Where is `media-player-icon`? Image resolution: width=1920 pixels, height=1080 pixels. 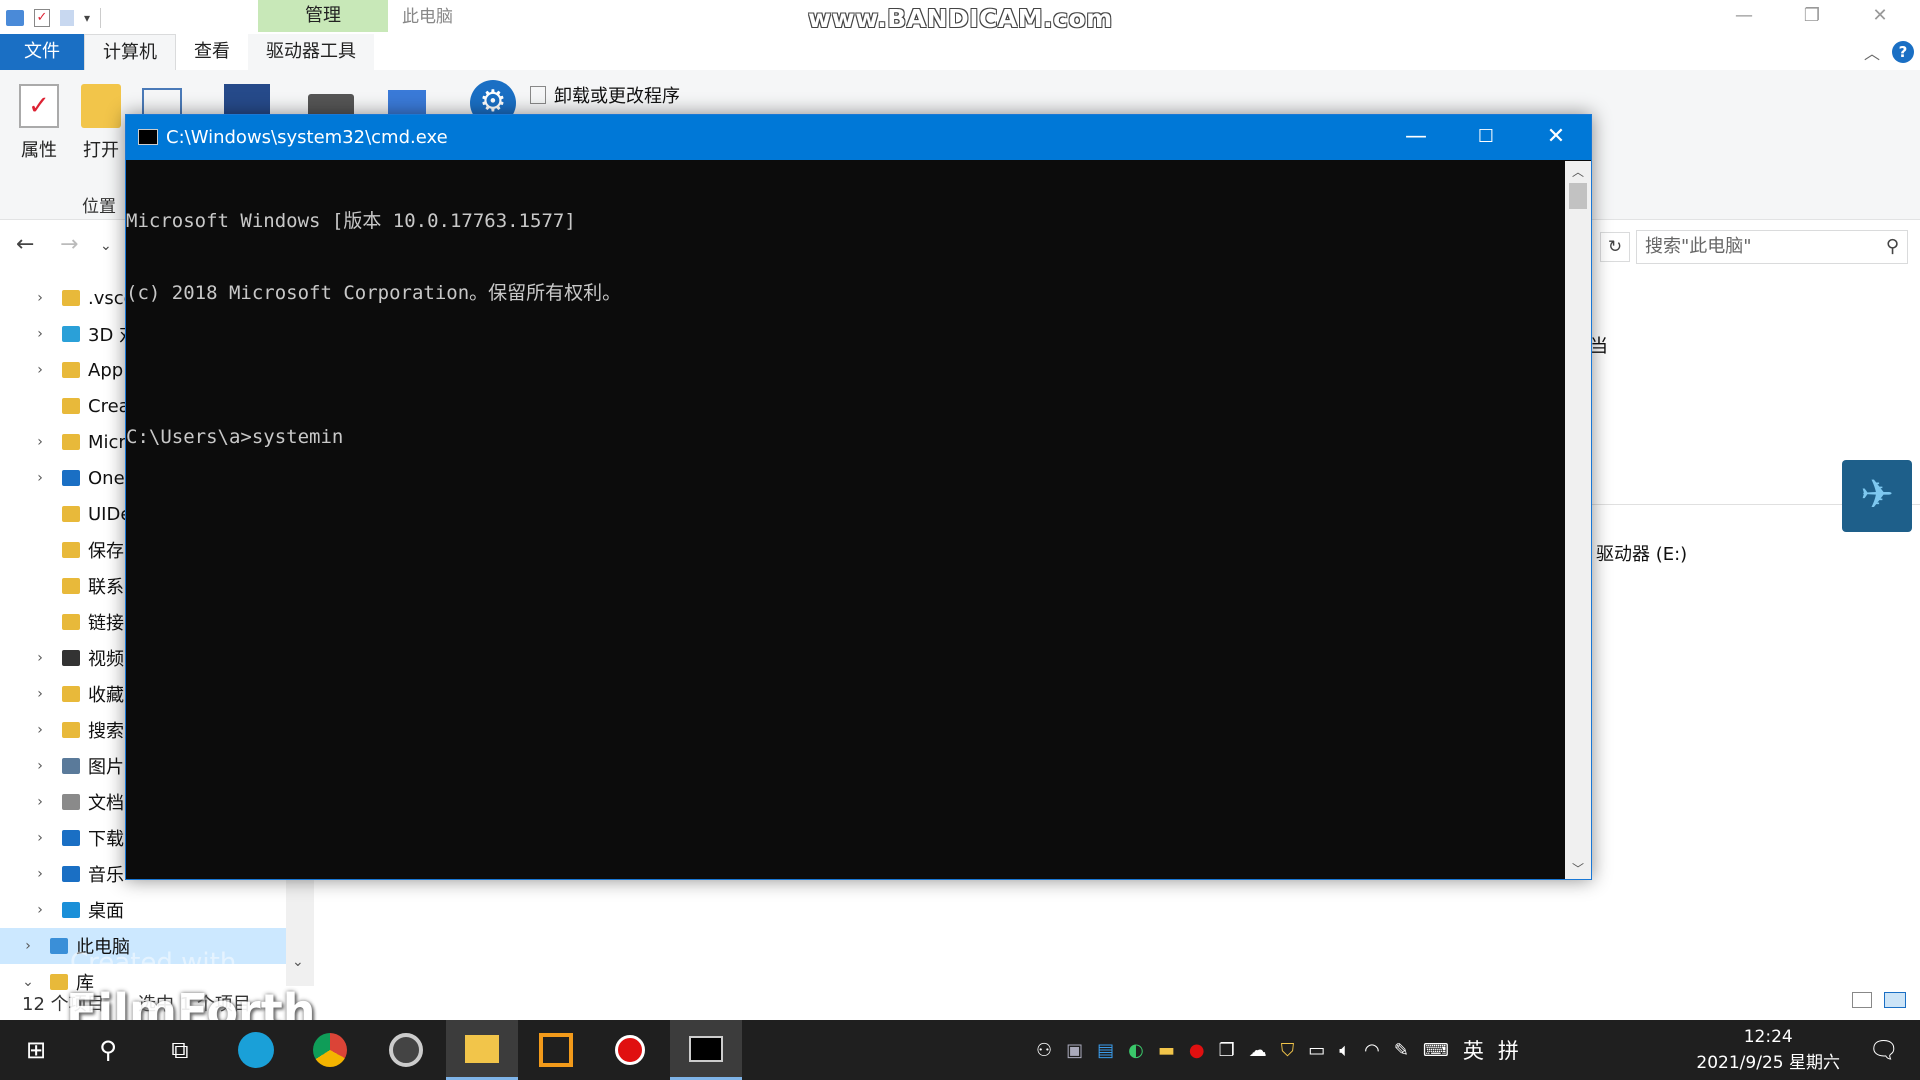 media-player-icon is located at coordinates (406, 1050).